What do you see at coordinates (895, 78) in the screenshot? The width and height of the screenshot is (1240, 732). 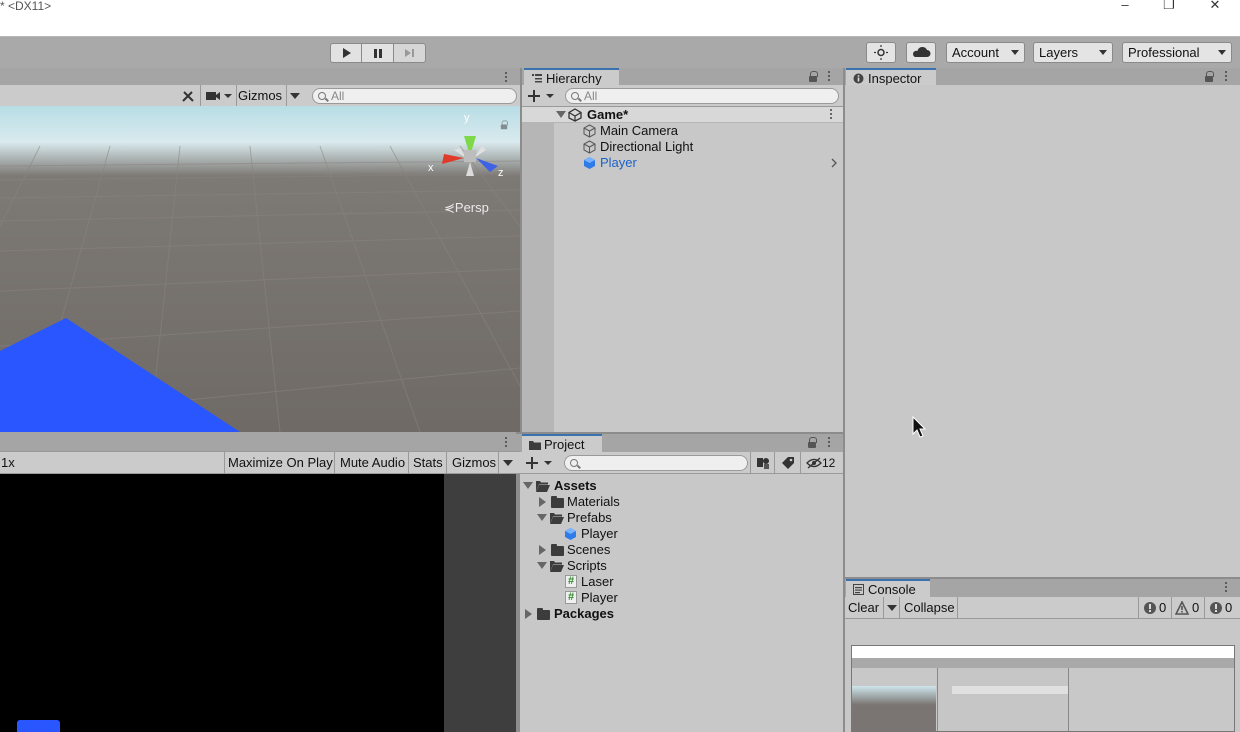 I see `inspector-tab-label: Inspector` at bounding box center [895, 78].